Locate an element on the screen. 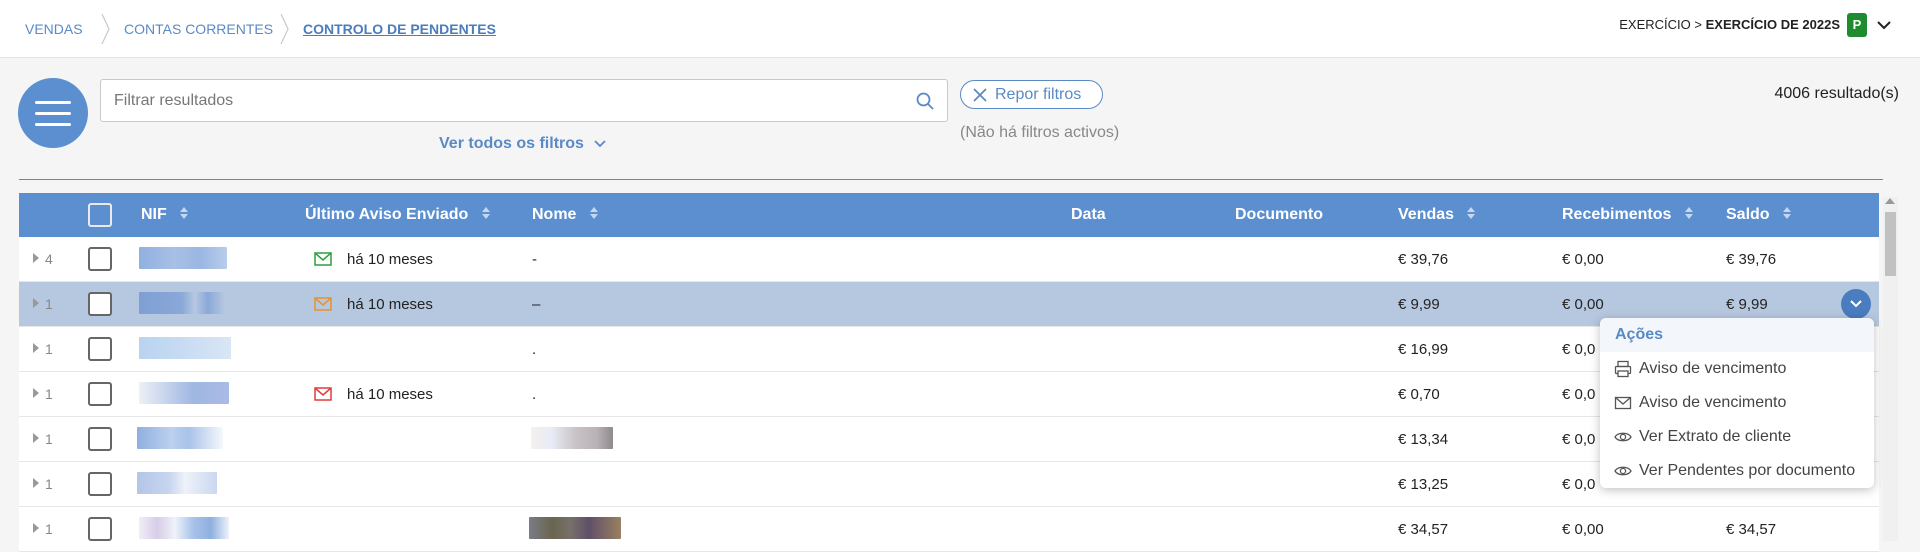 Image resolution: width=1920 pixels, height=552 pixels. breadcrumb-vendas: VENDAS is located at coordinates (54, 29).